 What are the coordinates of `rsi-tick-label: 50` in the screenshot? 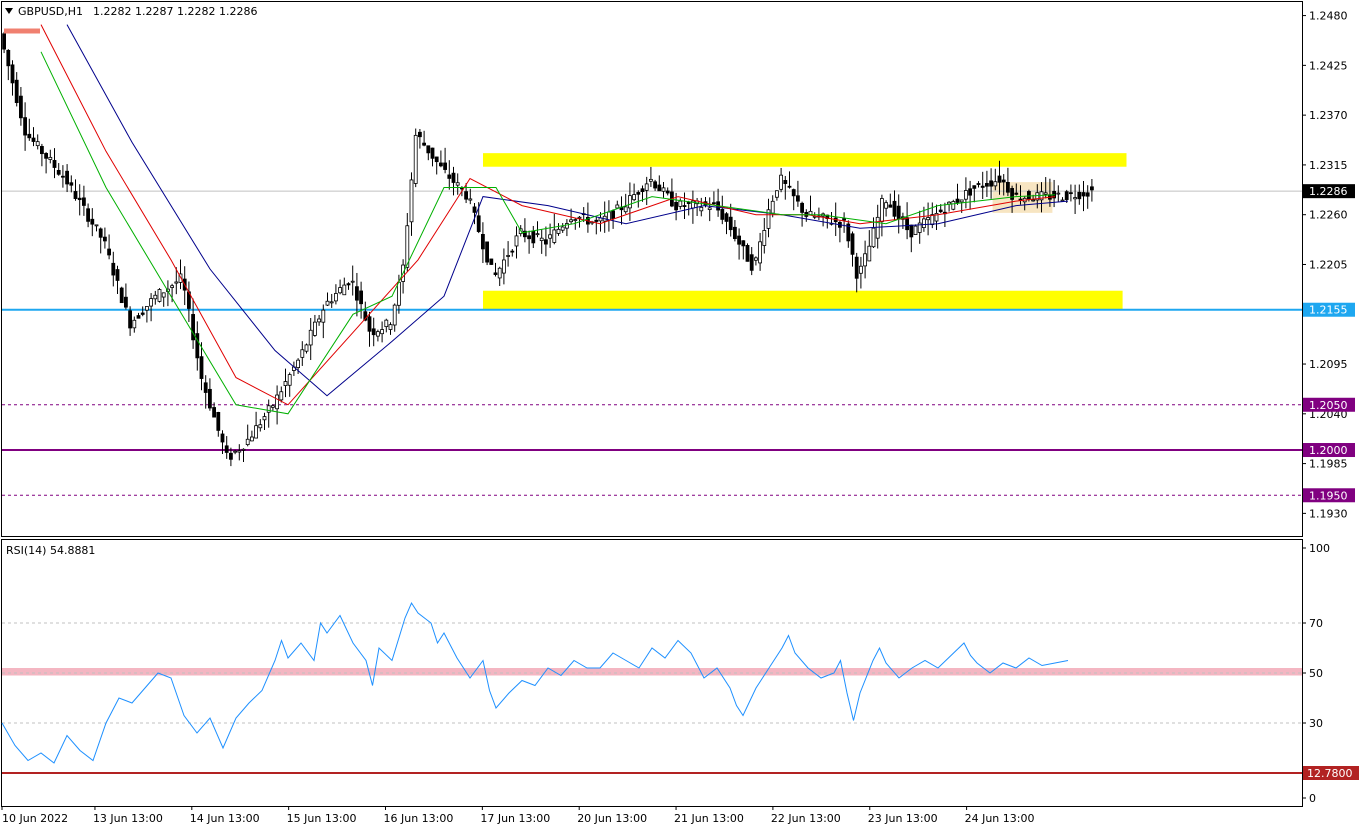 It's located at (1316, 673).